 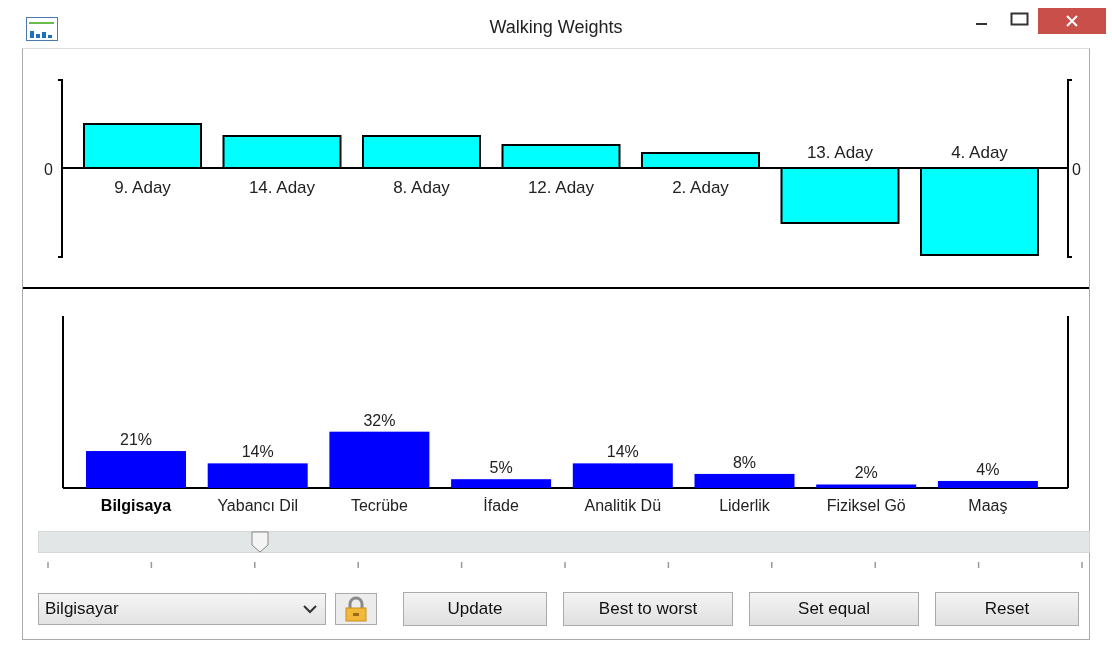 I want to click on close-button, so click(x=1072, y=21).